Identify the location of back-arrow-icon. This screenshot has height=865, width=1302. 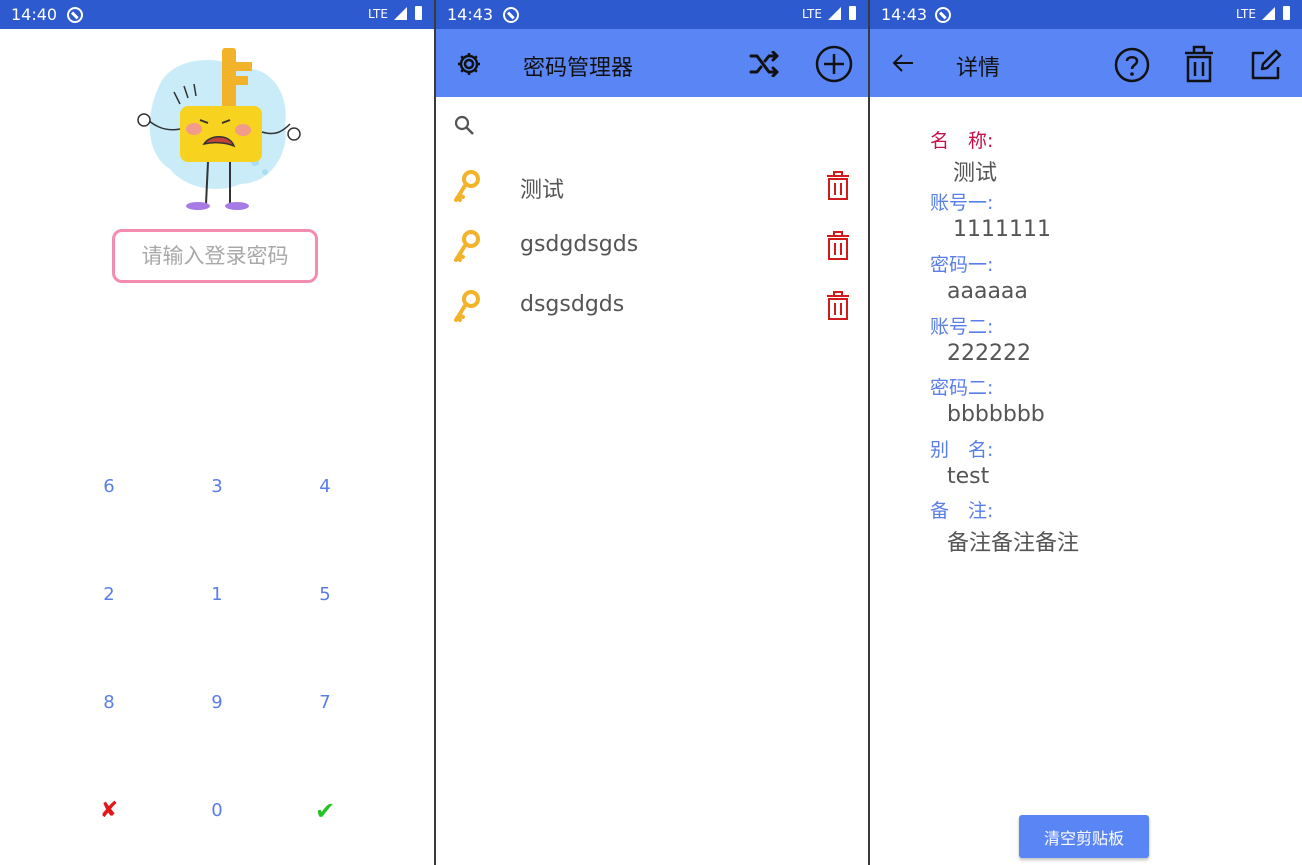
(903, 63).